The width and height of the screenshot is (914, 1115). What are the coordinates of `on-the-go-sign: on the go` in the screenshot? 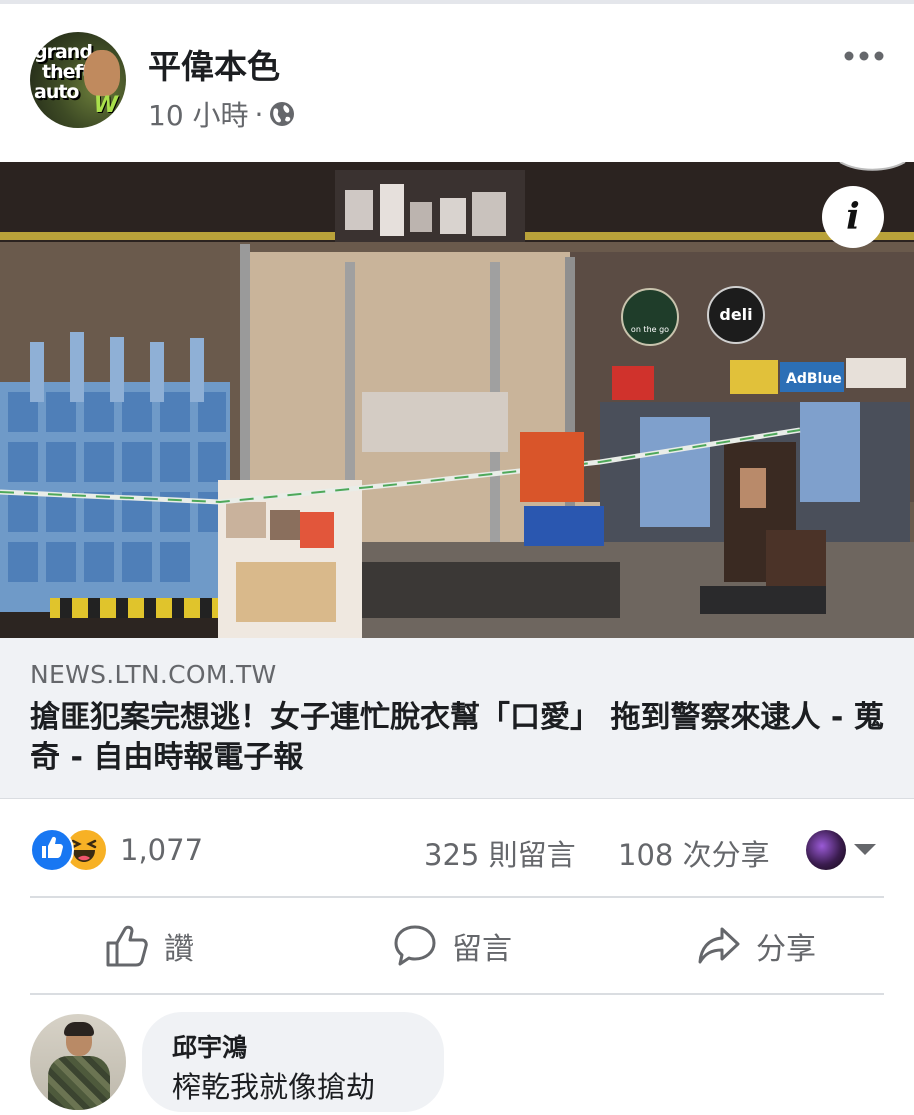 It's located at (650, 329).